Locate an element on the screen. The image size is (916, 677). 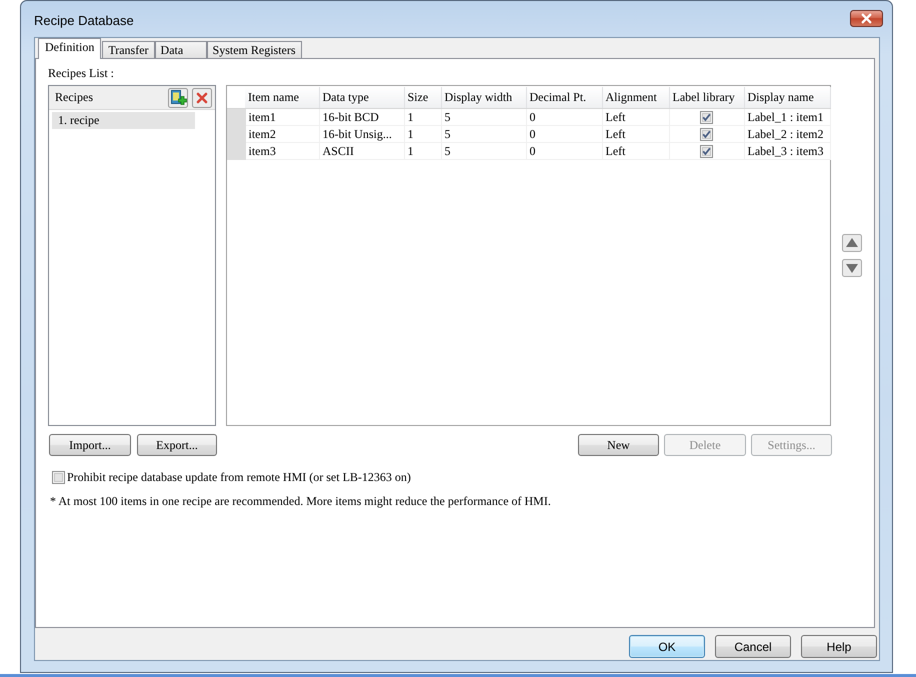
column-header: Item name is located at coordinates (282, 97).